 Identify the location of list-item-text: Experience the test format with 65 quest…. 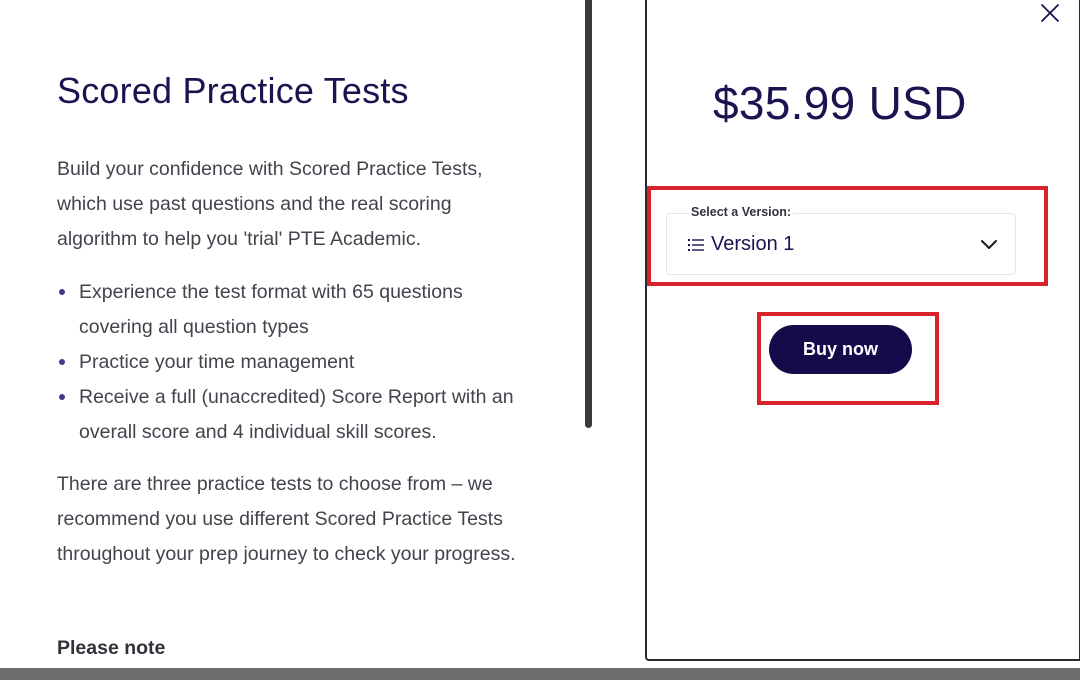
(271, 309).